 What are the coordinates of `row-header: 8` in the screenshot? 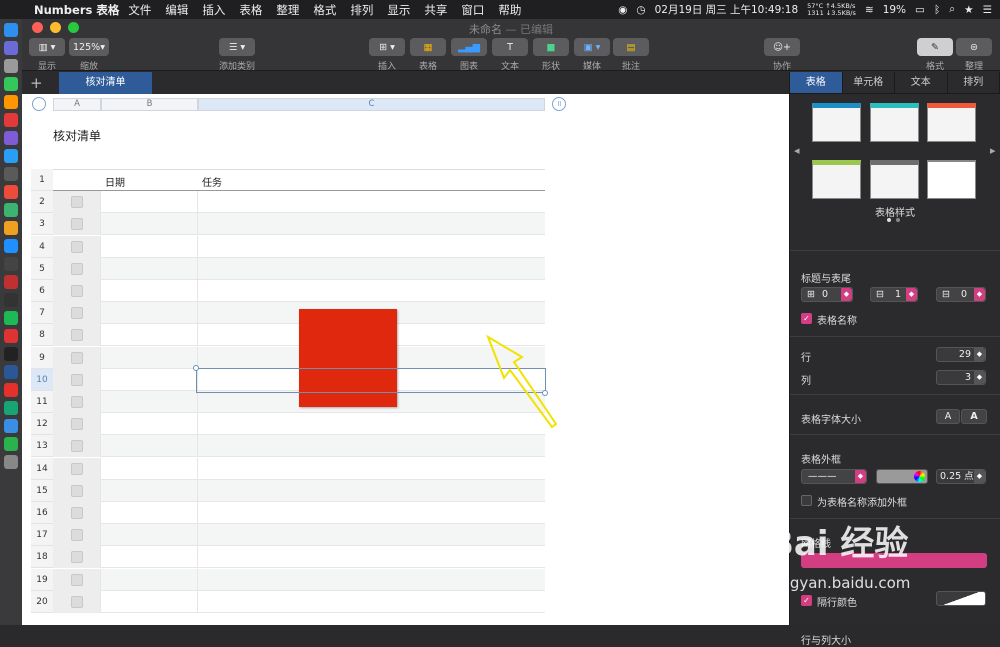 It's located at (42, 335).